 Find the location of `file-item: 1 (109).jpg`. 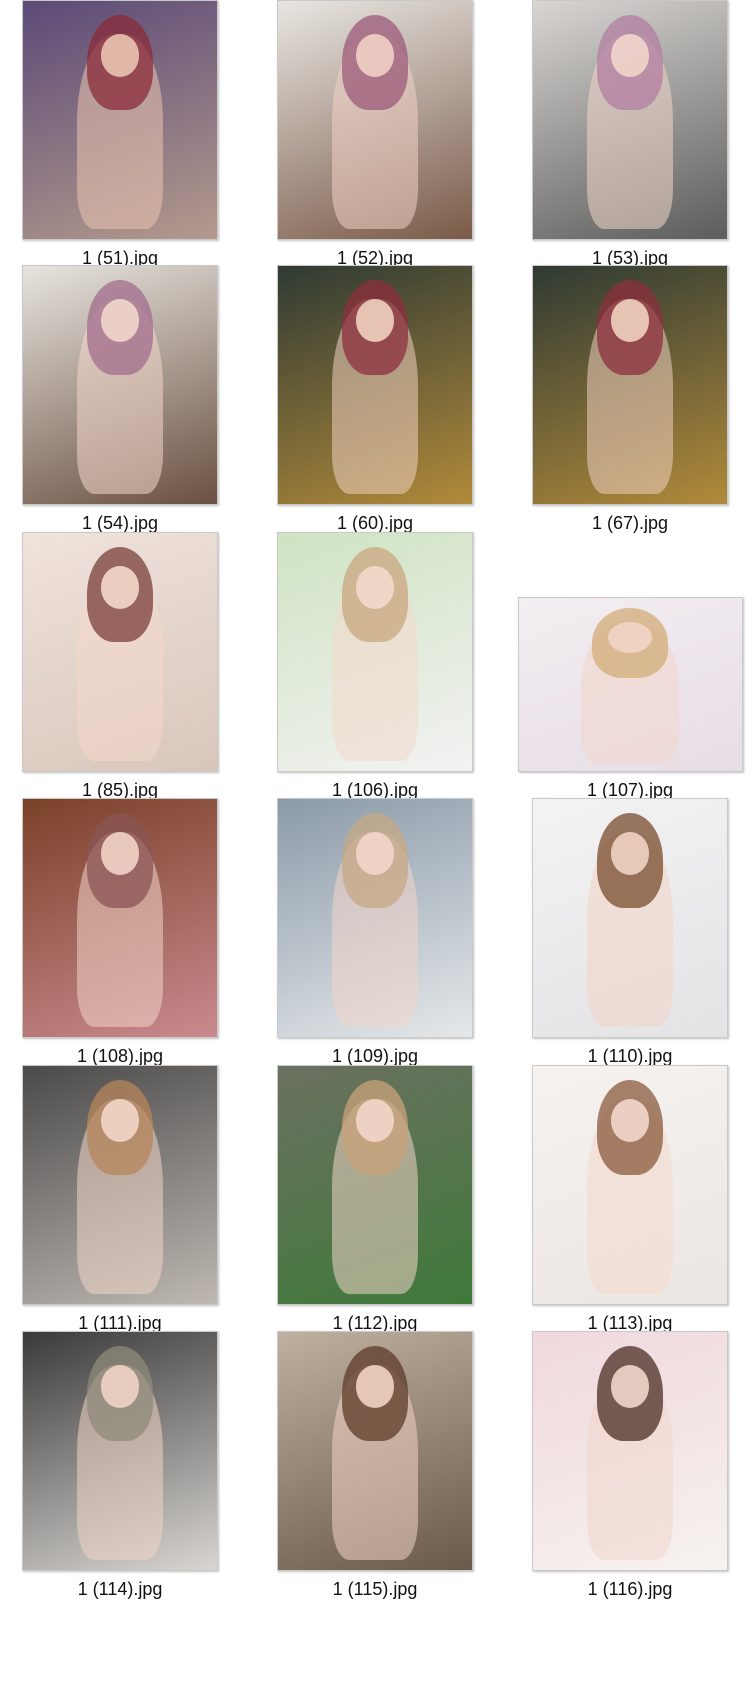

file-item: 1 (109).jpg is located at coordinates (375, 943).